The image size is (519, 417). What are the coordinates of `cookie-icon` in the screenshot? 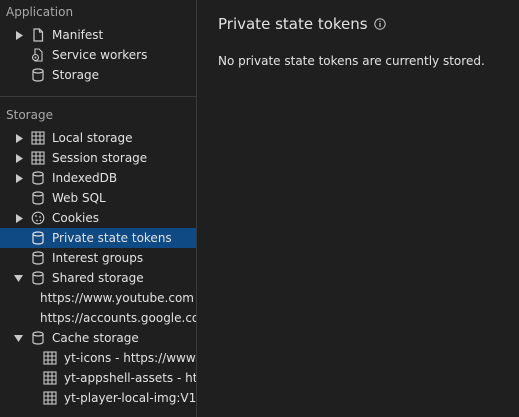 It's located at (38, 218).